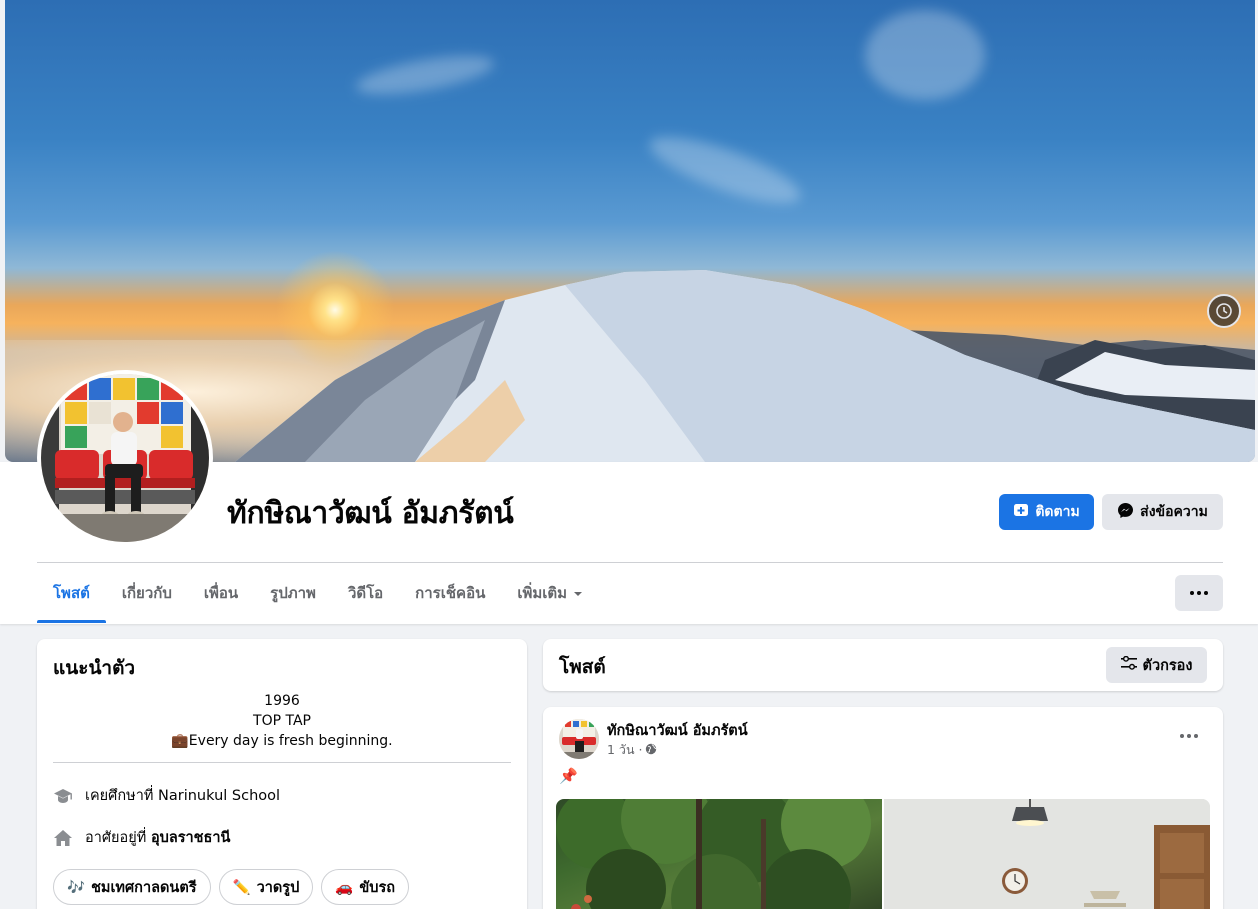 This screenshot has height=909, width=1258. What do you see at coordinates (219, 796) in the screenshot?
I see `education-school: Narinukul School` at bounding box center [219, 796].